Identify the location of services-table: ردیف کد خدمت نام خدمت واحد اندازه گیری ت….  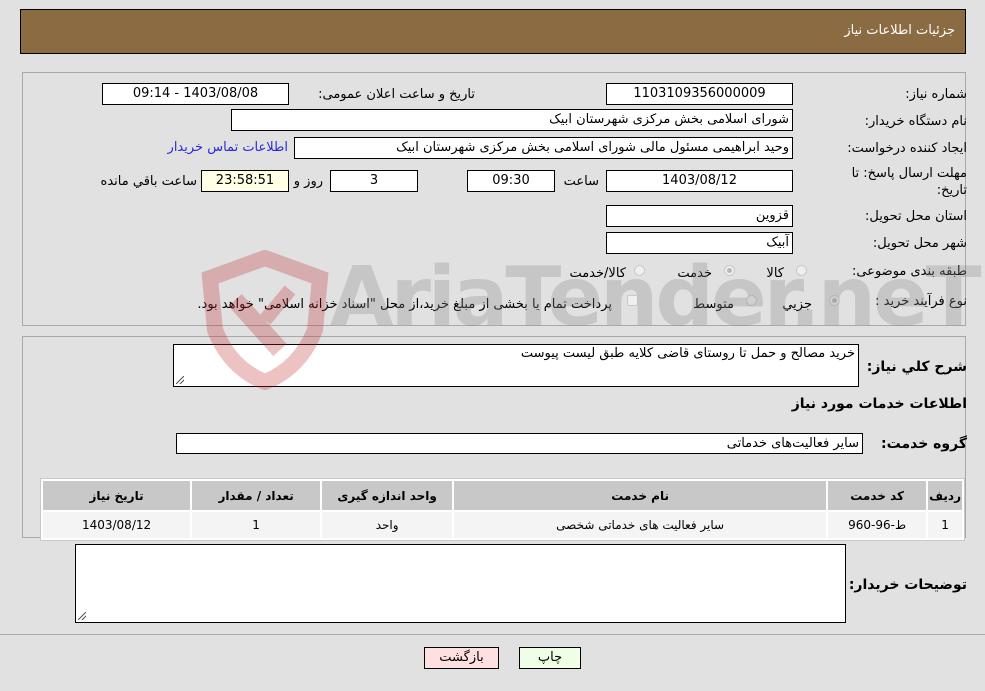
(502, 509).